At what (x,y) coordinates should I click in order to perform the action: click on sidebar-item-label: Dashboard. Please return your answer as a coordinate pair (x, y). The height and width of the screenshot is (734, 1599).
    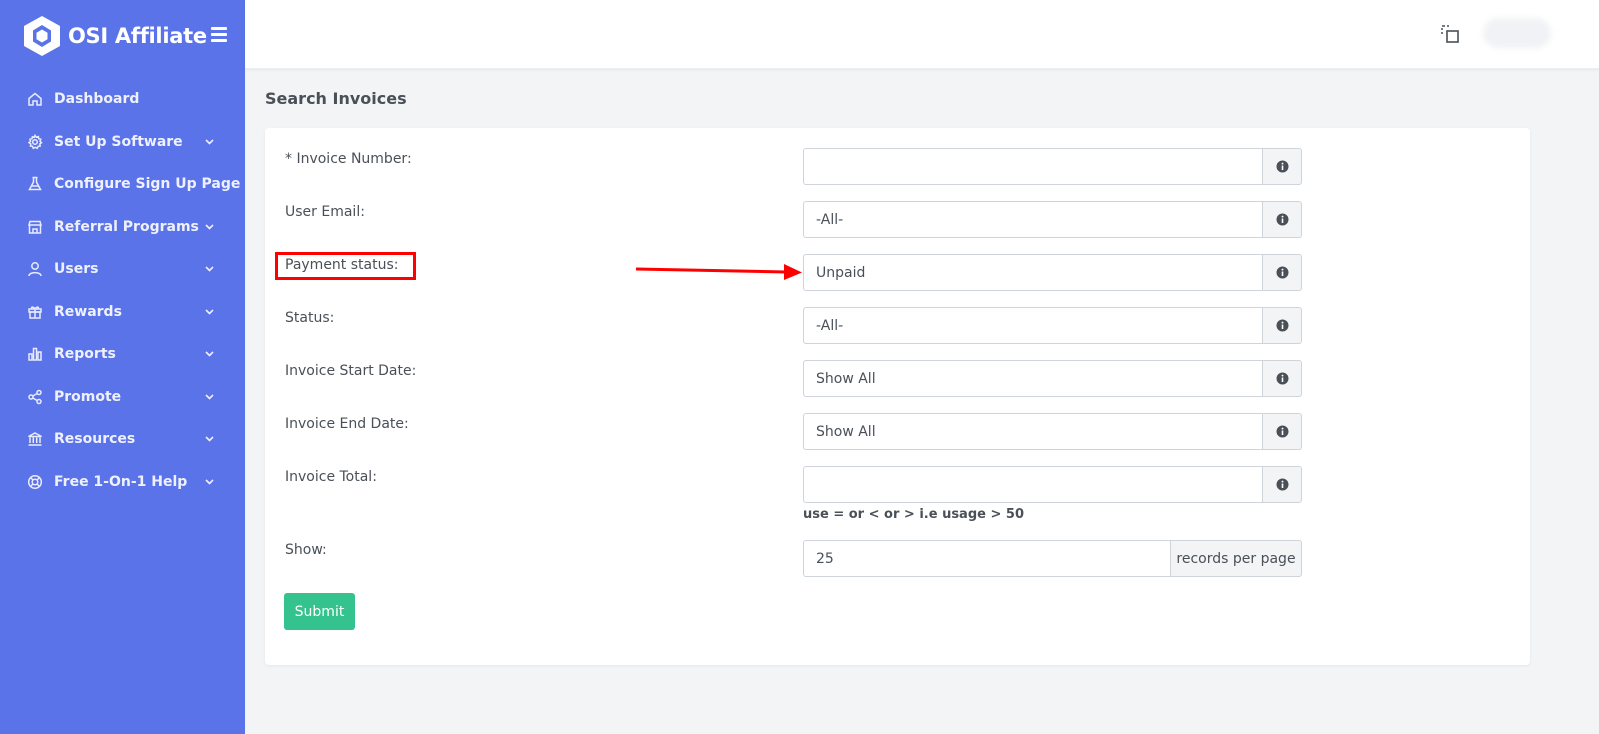
    Looking at the image, I should click on (97, 99).